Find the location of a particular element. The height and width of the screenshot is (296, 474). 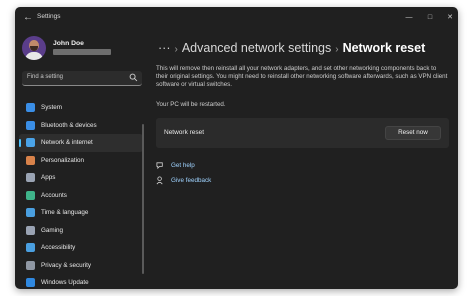

sidebar-item-label: Accessibility is located at coordinates (58, 247).